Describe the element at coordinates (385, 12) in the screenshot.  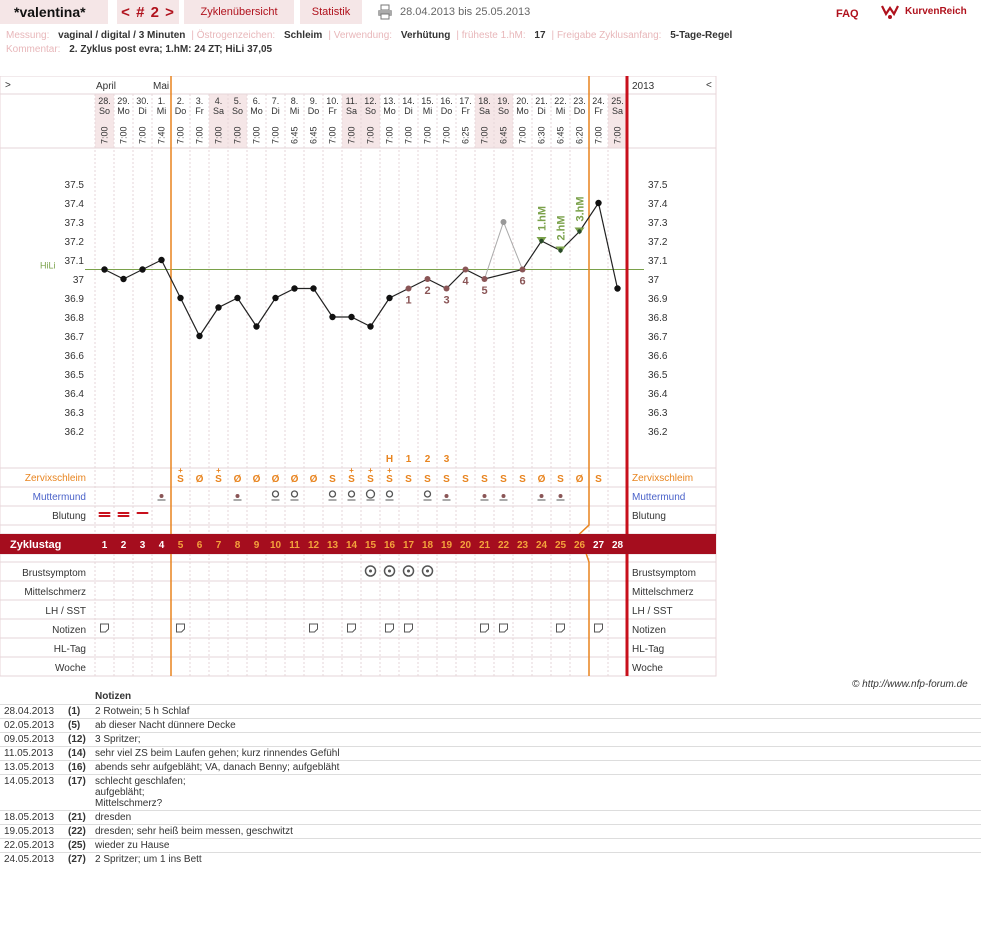
I see `print-icon` at that location.